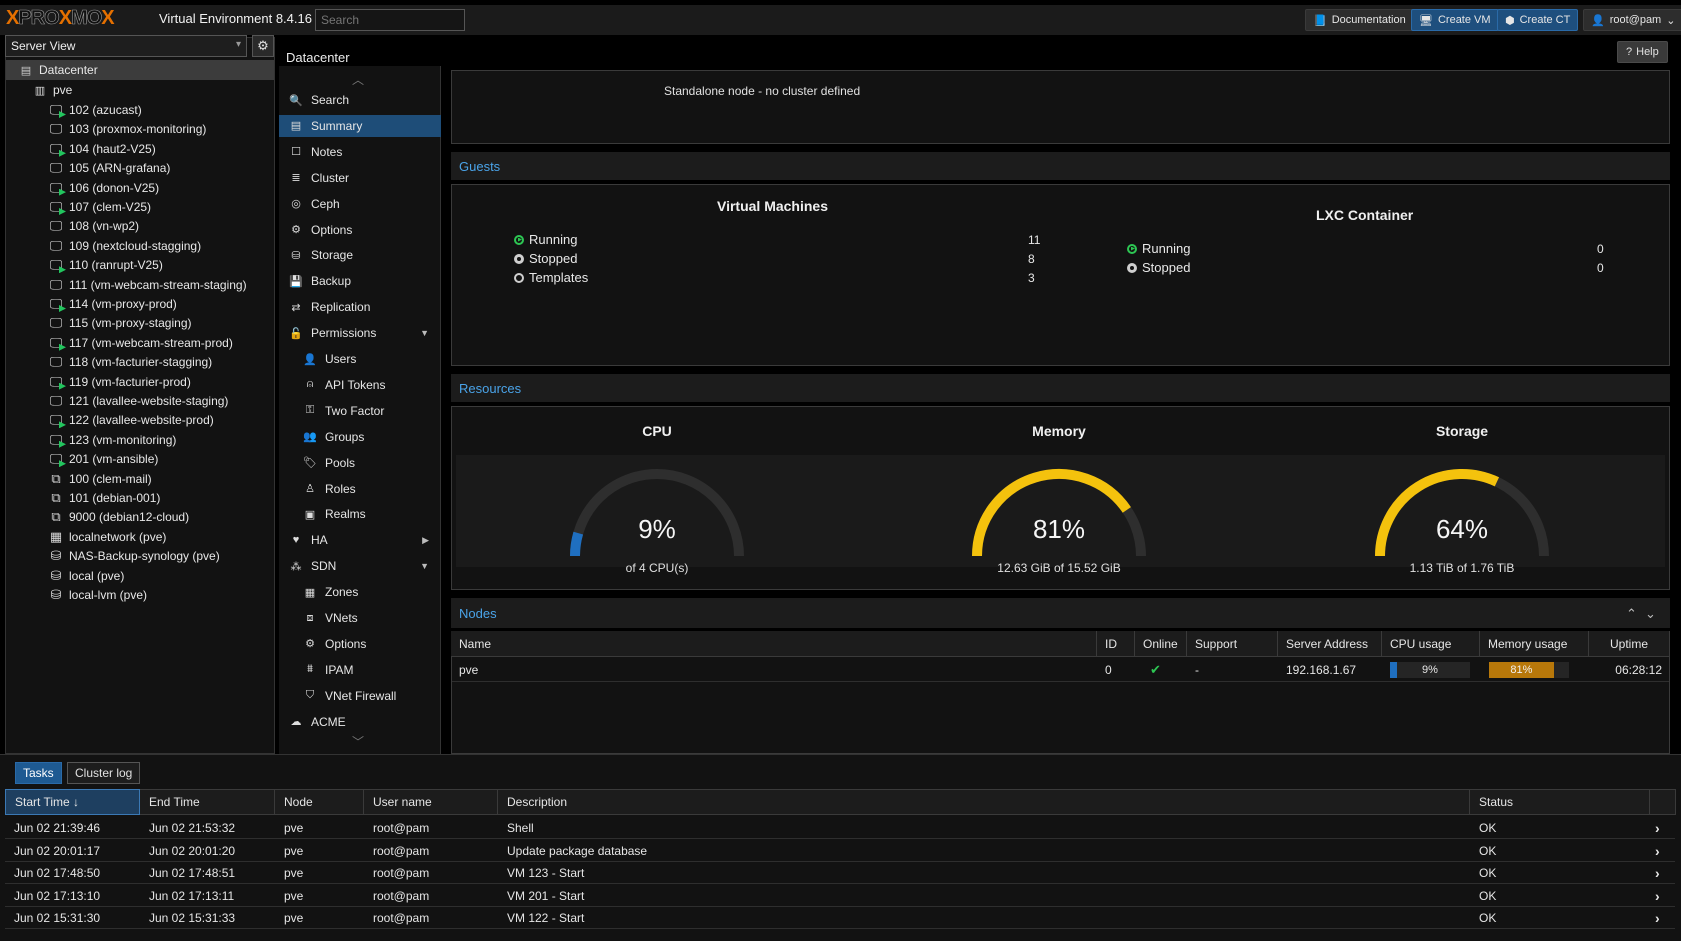 The height and width of the screenshot is (941, 1681). Describe the element at coordinates (296, 566) in the screenshot. I see `sdn-icon: ⁂` at that location.